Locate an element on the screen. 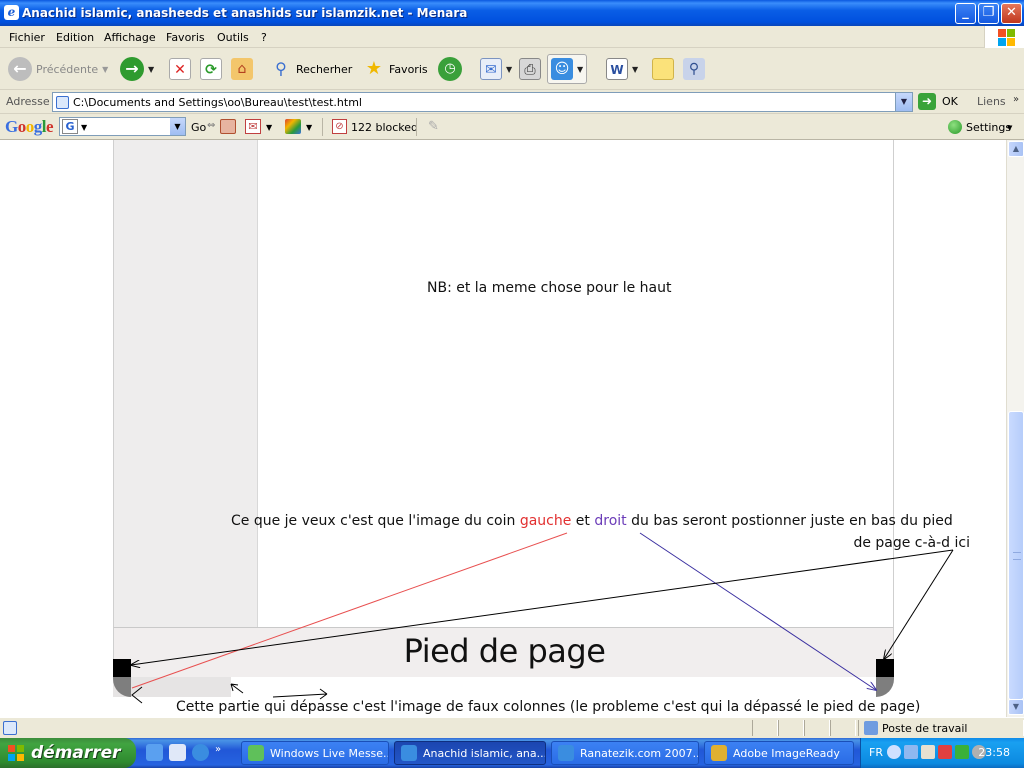 The height and width of the screenshot is (768, 1024). research-button: ⚲ is located at coordinates (694, 69).